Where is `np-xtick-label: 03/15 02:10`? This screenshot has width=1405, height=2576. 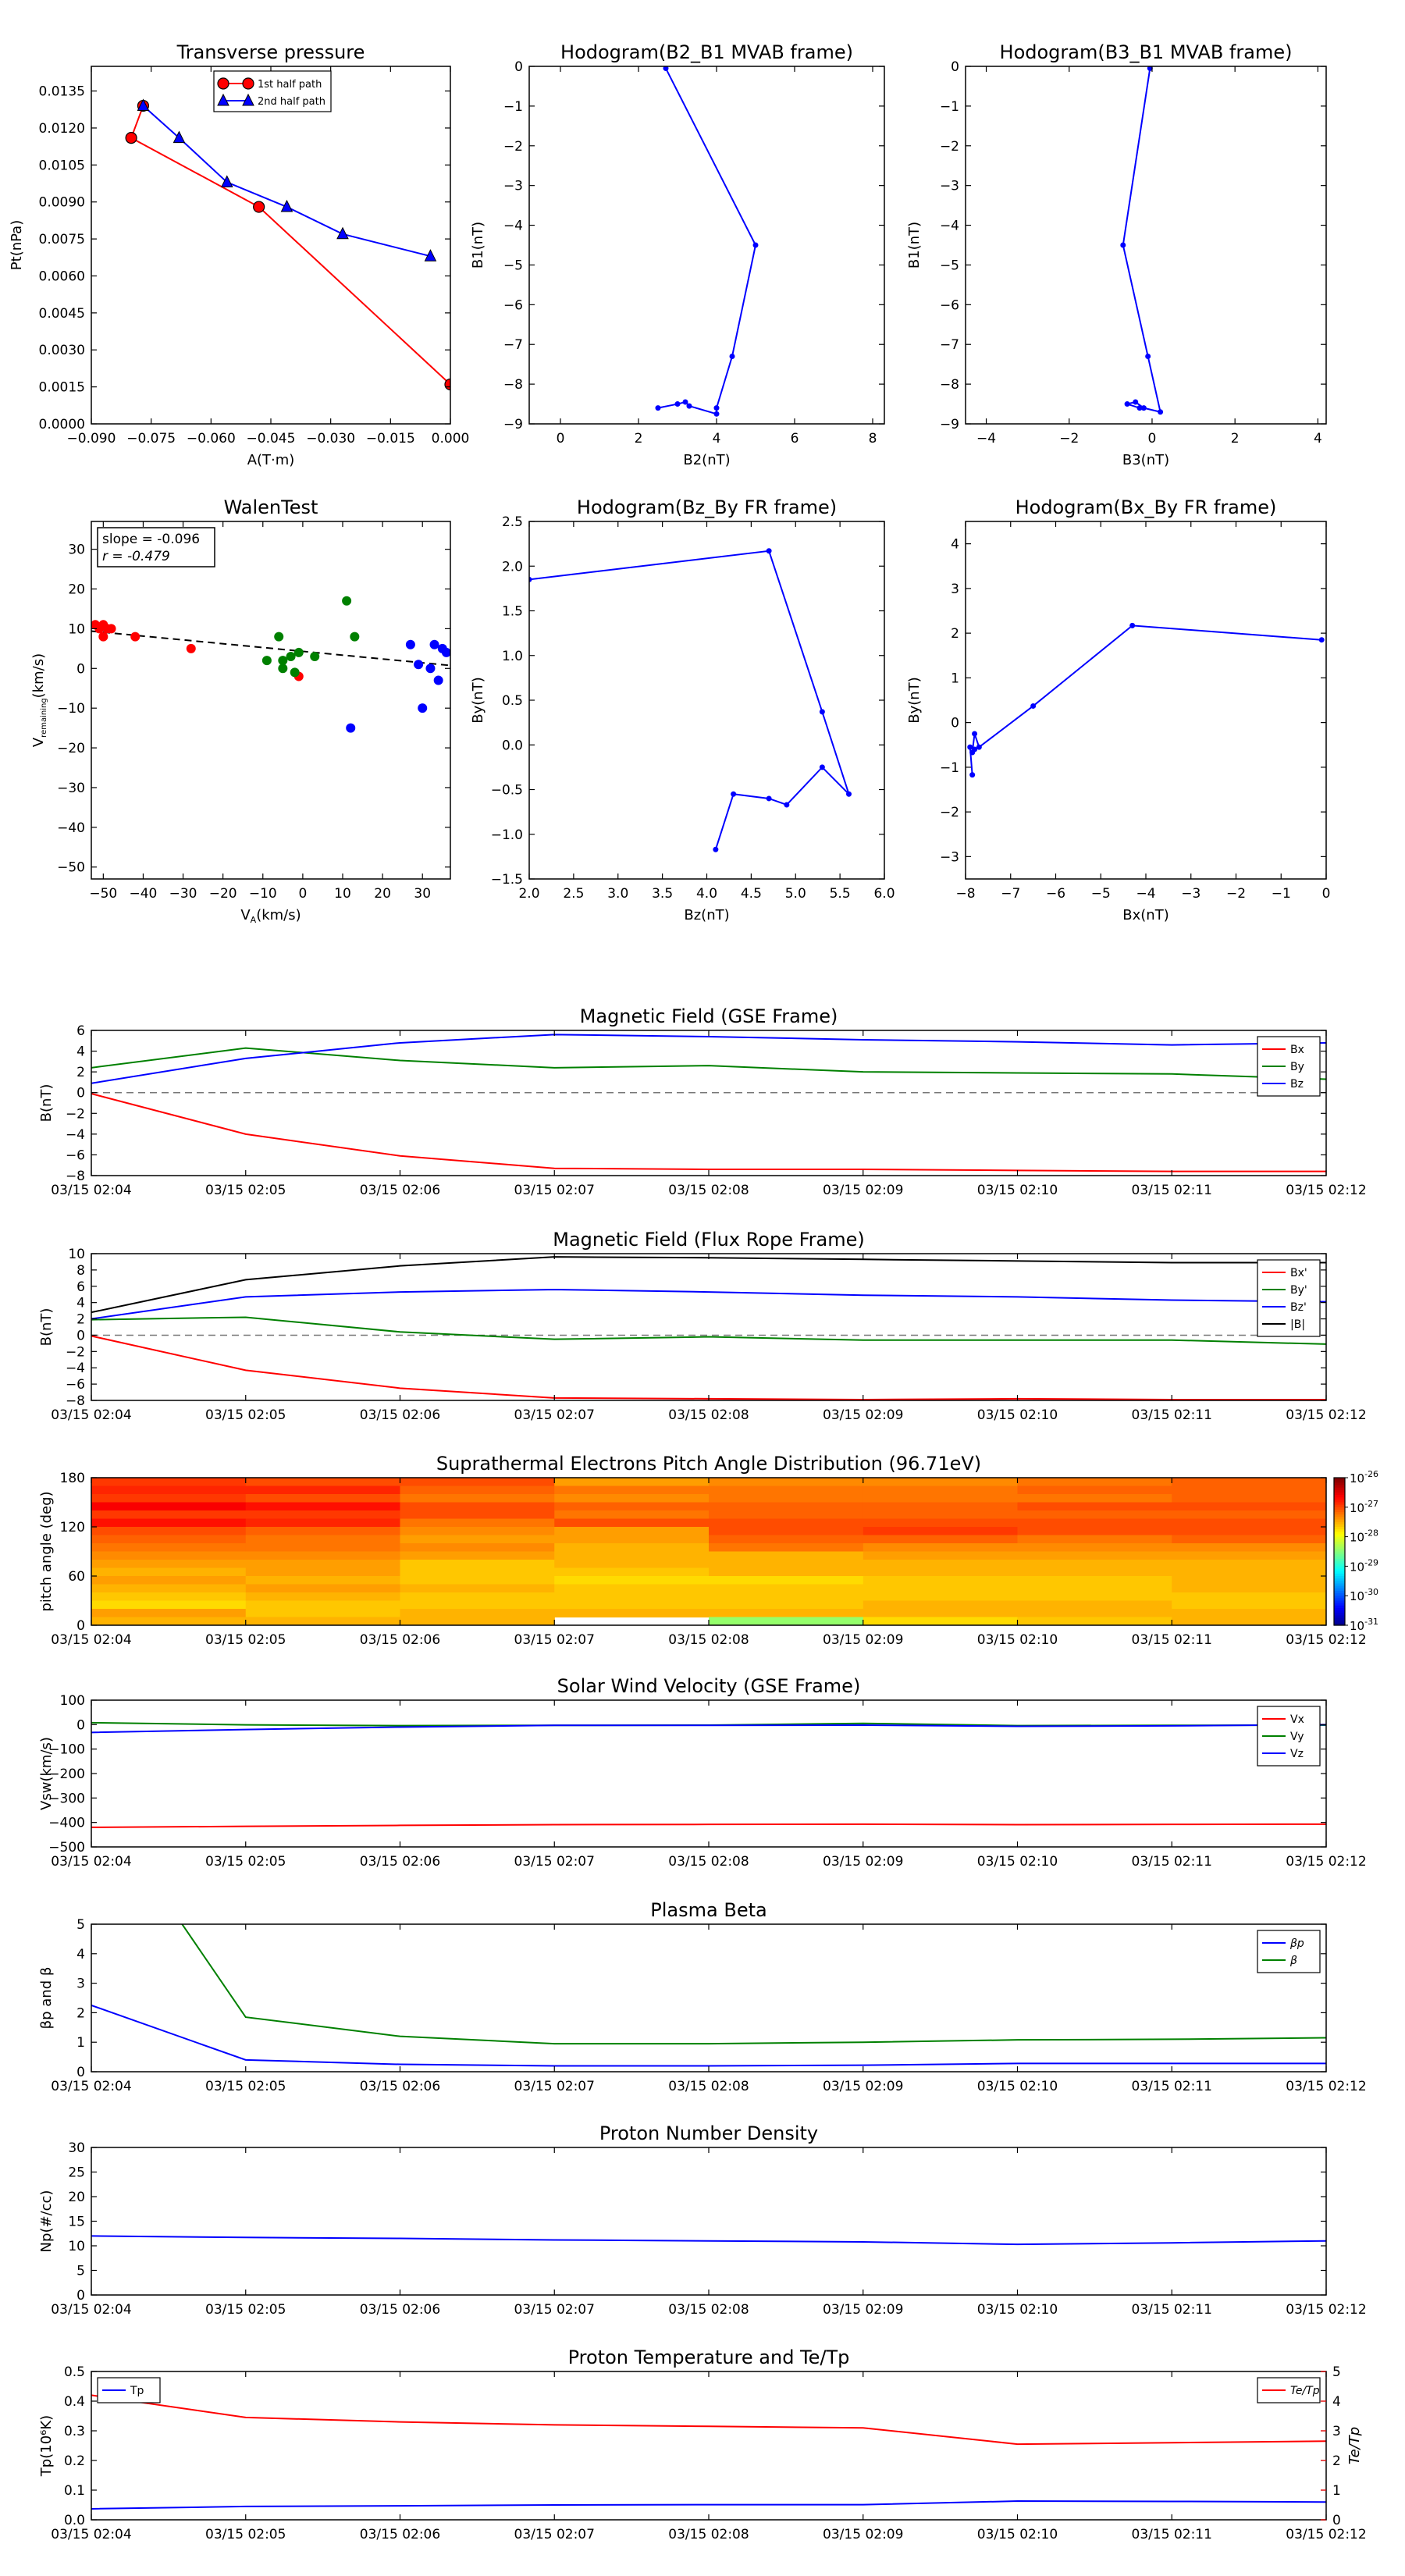
np-xtick-label: 03/15 02:10 is located at coordinates (1018, 2310).